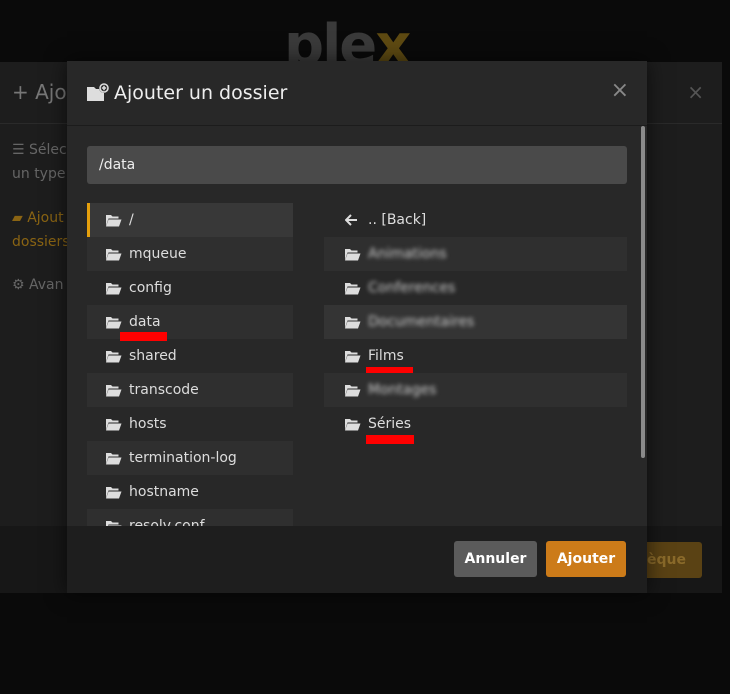 The height and width of the screenshot is (694, 730). I want to click on dialog-header: Ajouter un dossier ×, so click(357, 93).